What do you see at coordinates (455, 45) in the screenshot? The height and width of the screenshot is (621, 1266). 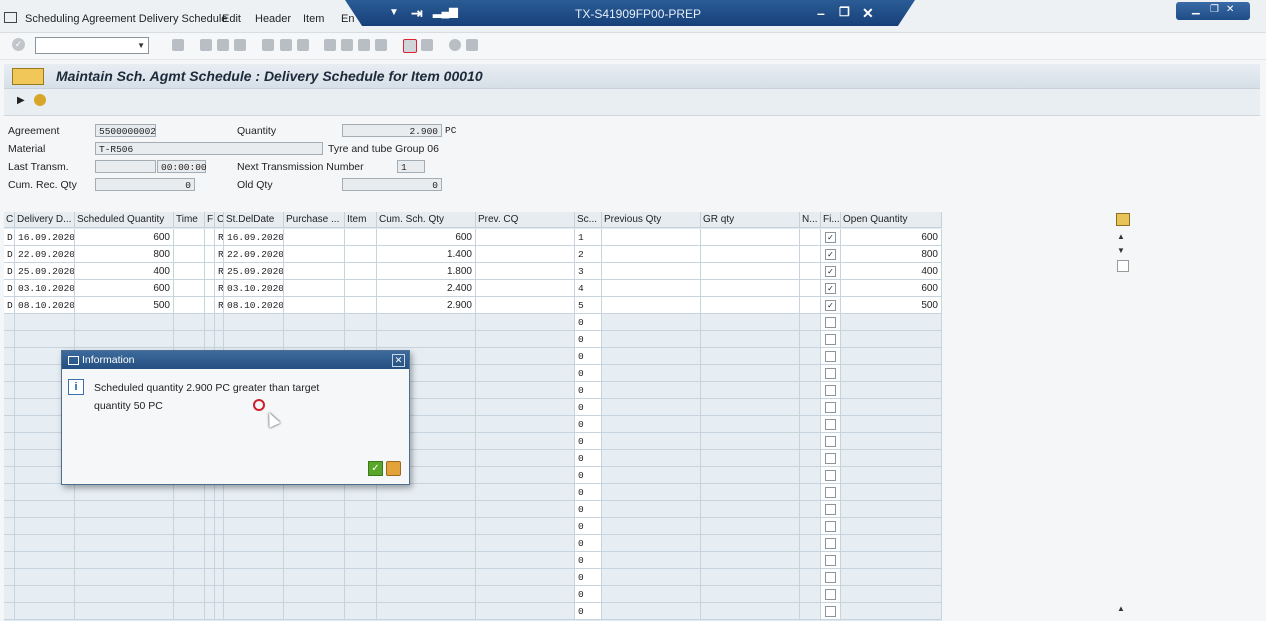 I see `help-icon` at bounding box center [455, 45].